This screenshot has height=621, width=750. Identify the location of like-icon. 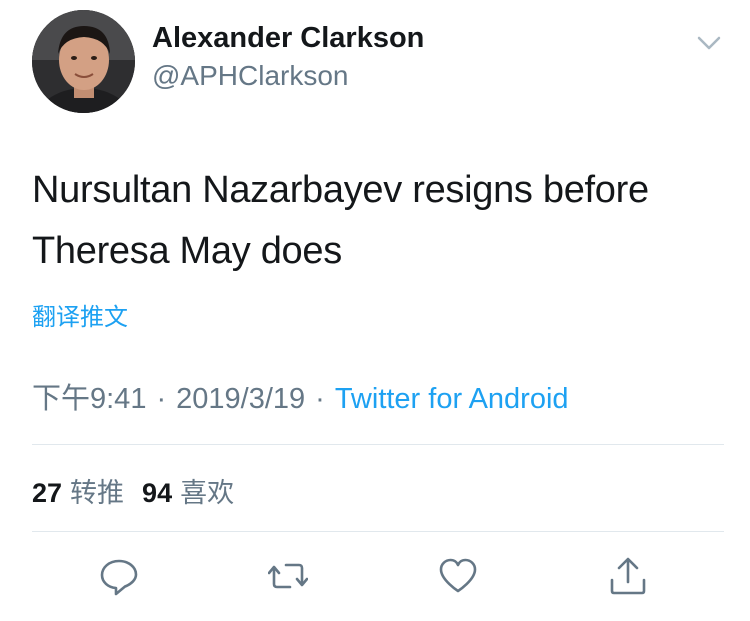
(458, 576).